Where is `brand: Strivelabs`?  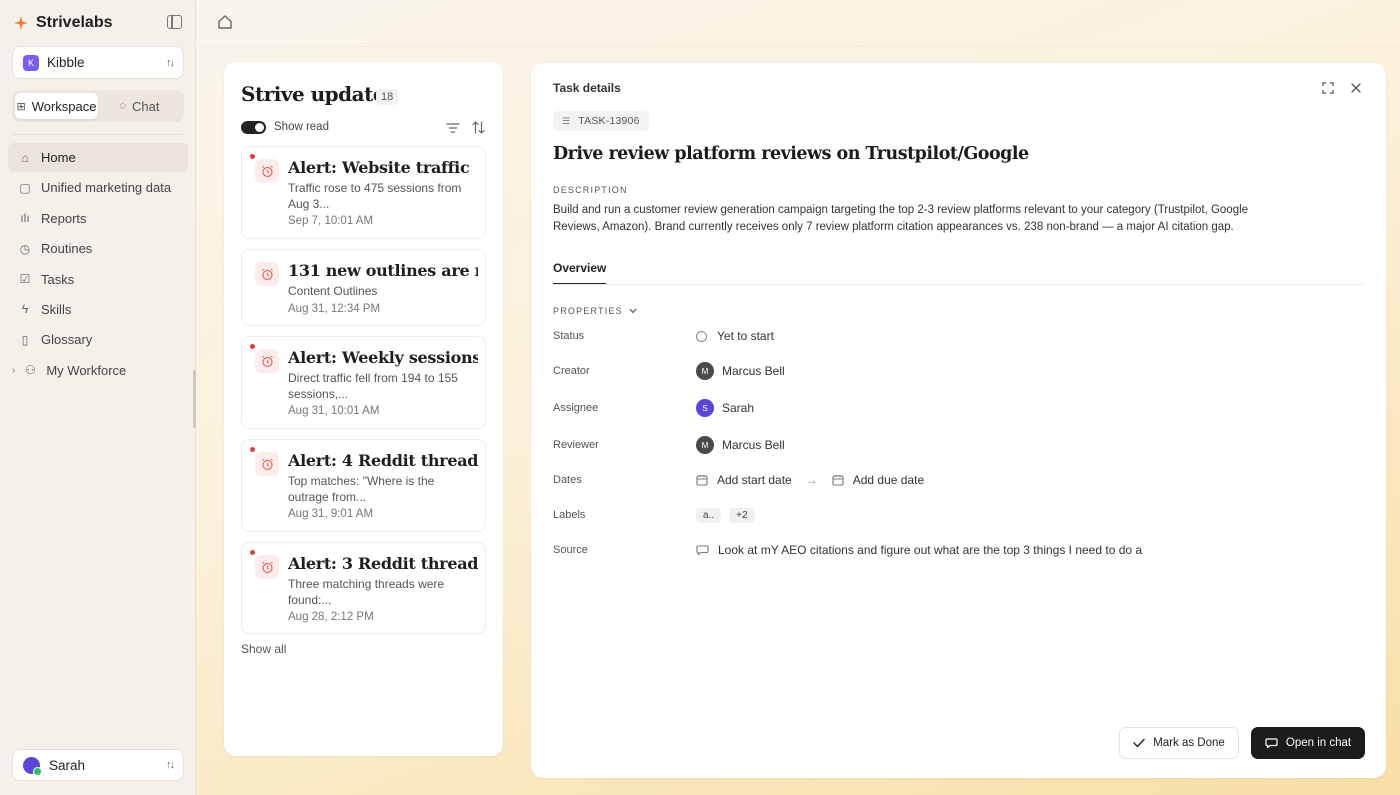 brand: Strivelabs is located at coordinates (63, 23).